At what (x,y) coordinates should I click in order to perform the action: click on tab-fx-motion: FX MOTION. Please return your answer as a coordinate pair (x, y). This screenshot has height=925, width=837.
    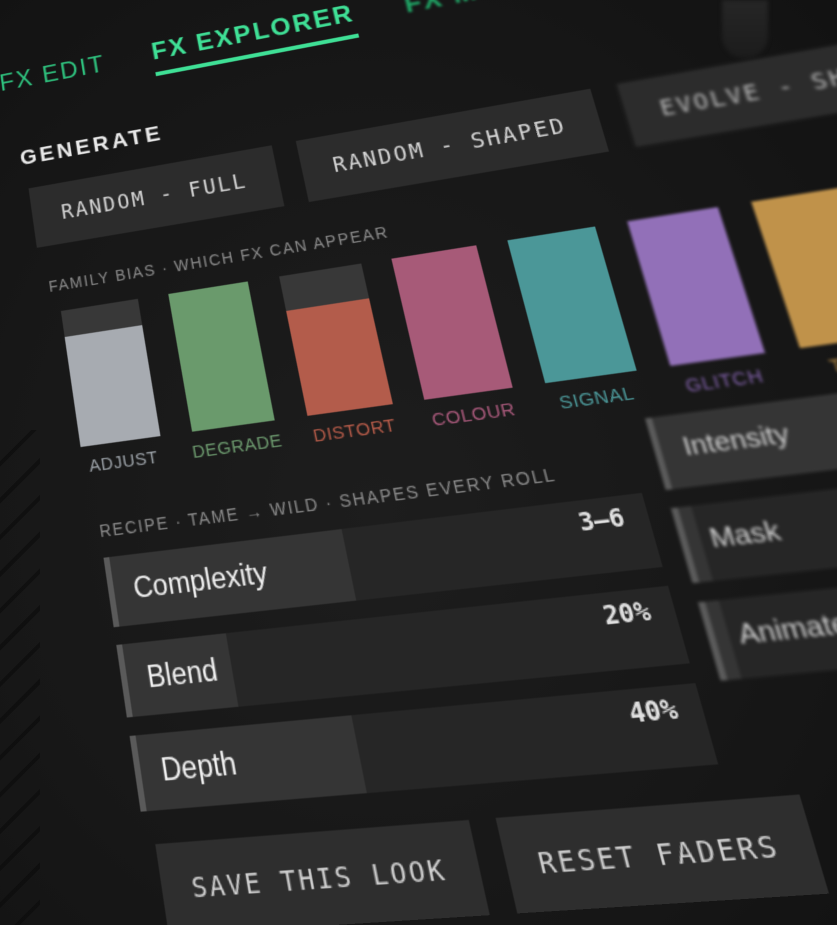
    Looking at the image, I should click on (491, 13).